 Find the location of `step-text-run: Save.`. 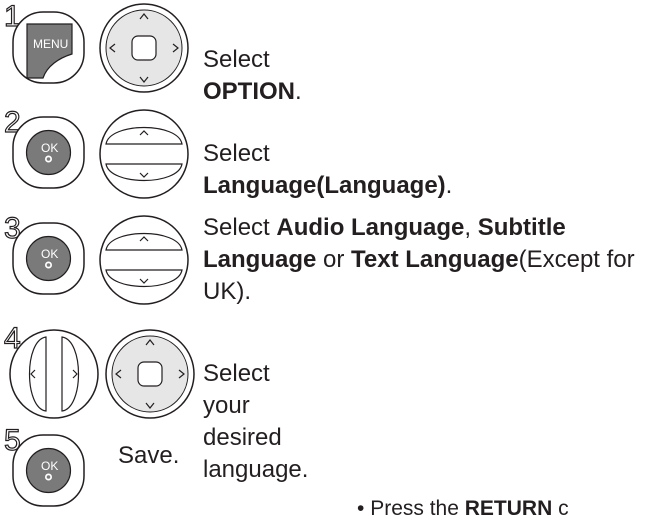

step-text-run: Save. is located at coordinates (149, 455).